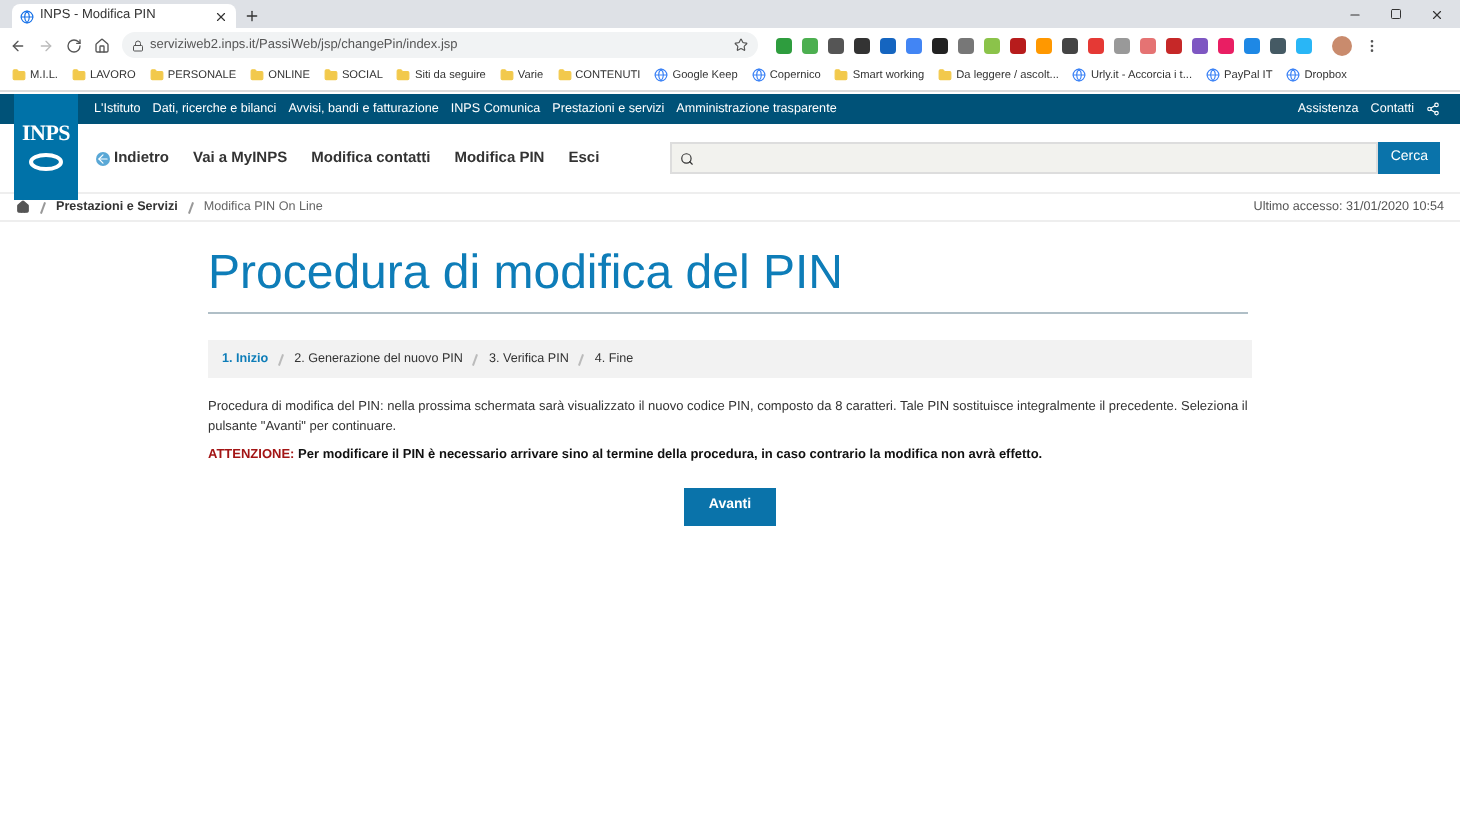 This screenshot has width=1460, height=822. Describe the element at coordinates (1396, 14) in the screenshot. I see `maximize-icon` at that location.